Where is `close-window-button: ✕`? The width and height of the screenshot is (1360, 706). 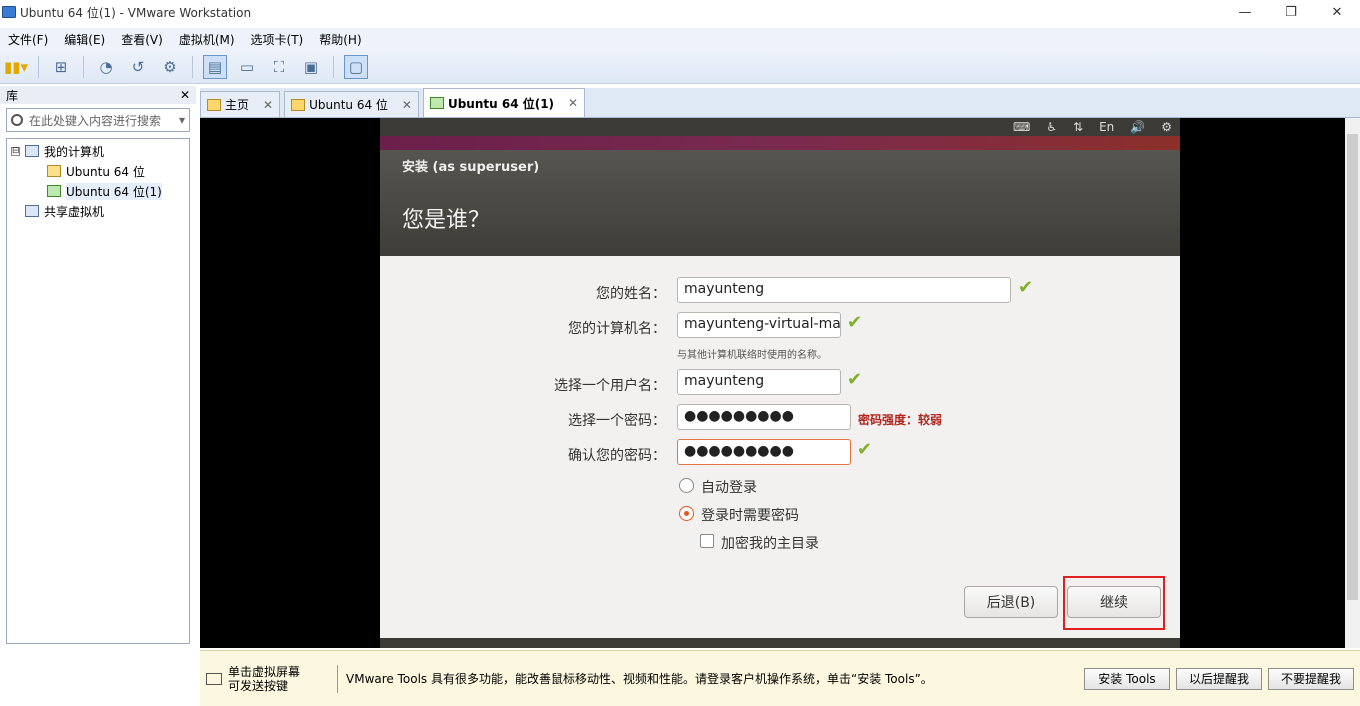
close-window-button: ✕ is located at coordinates (1337, 12).